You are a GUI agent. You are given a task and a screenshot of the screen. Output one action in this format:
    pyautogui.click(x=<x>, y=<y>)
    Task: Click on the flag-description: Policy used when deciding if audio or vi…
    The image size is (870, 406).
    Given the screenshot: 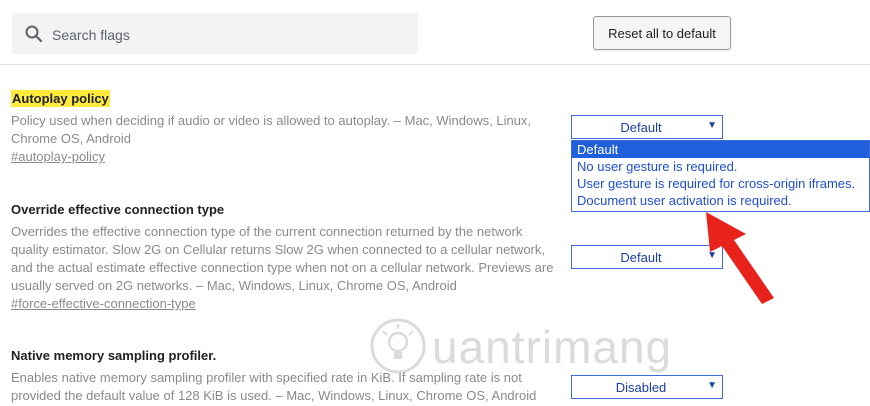 What is the action you would take?
    pyautogui.click(x=271, y=129)
    